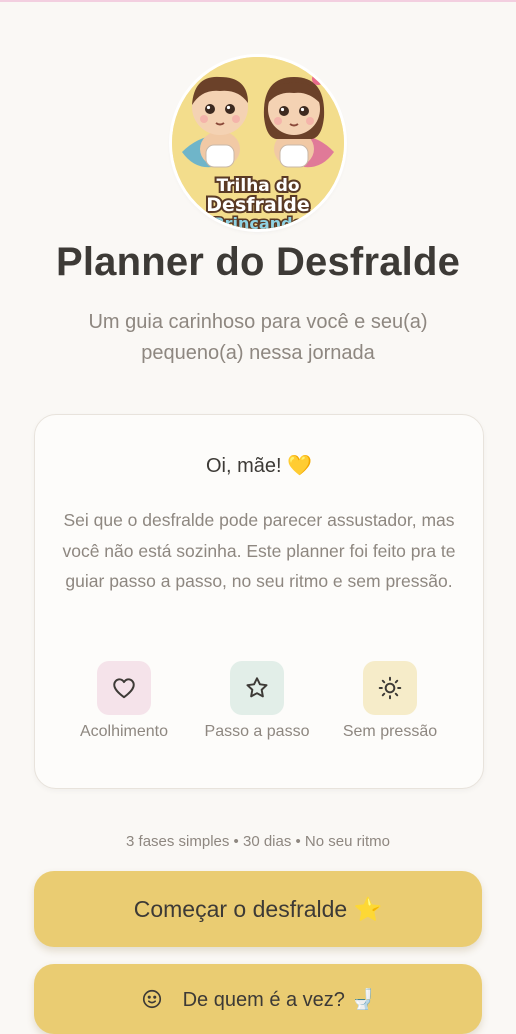  I want to click on svg-text: Desfralde, so click(257, 205).